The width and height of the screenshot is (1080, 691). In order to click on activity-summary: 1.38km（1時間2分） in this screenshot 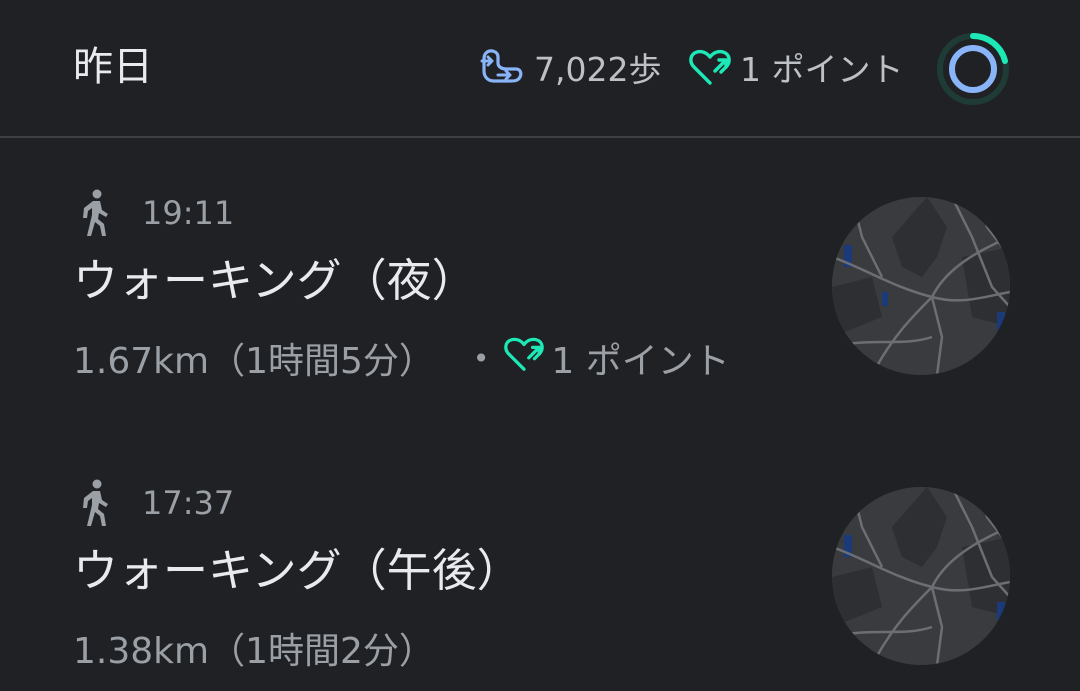, I will do `click(254, 648)`.